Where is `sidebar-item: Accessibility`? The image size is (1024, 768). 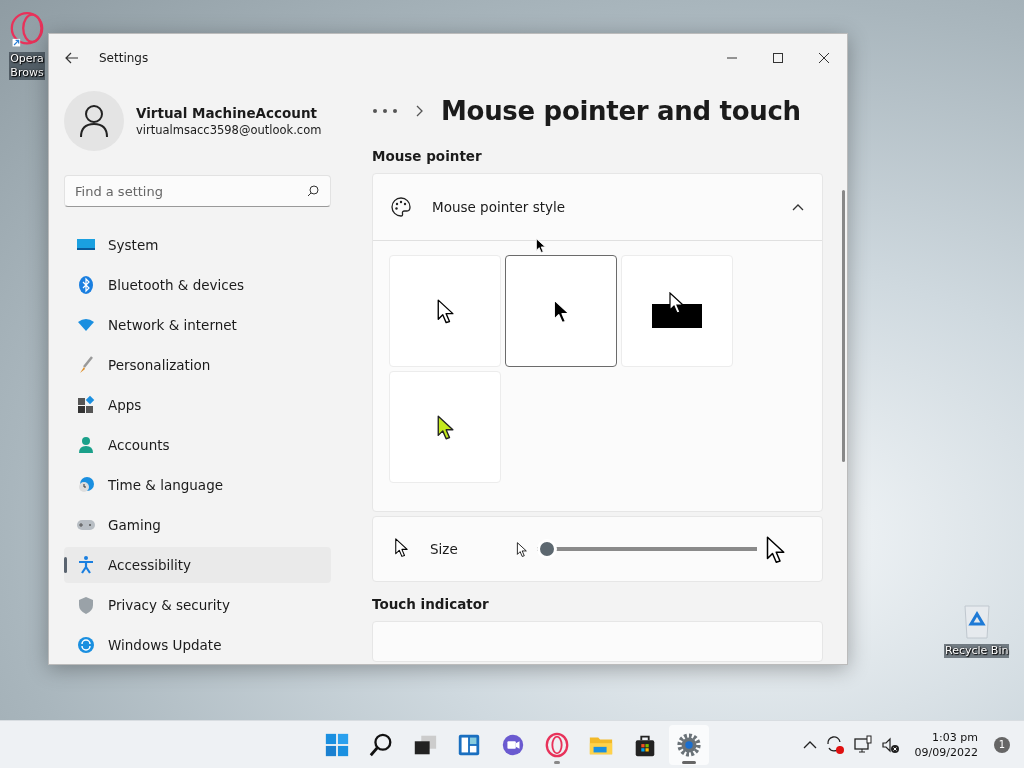
sidebar-item: Accessibility is located at coordinates (197, 565).